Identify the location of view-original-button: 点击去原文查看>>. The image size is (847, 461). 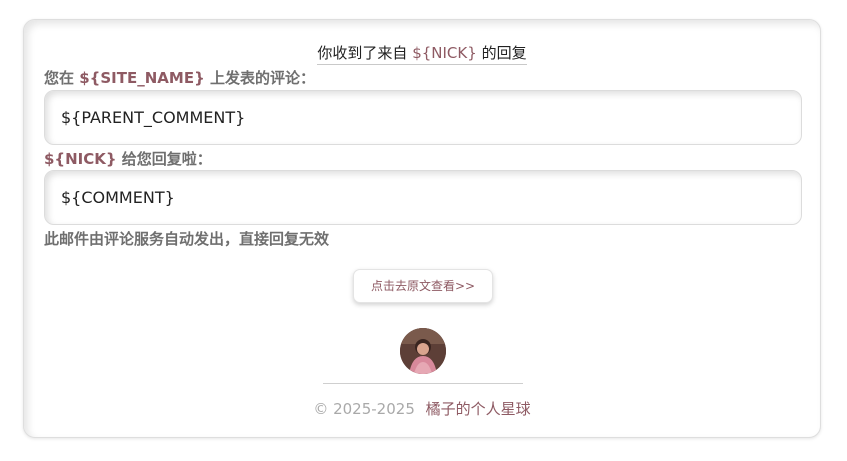
(423, 286).